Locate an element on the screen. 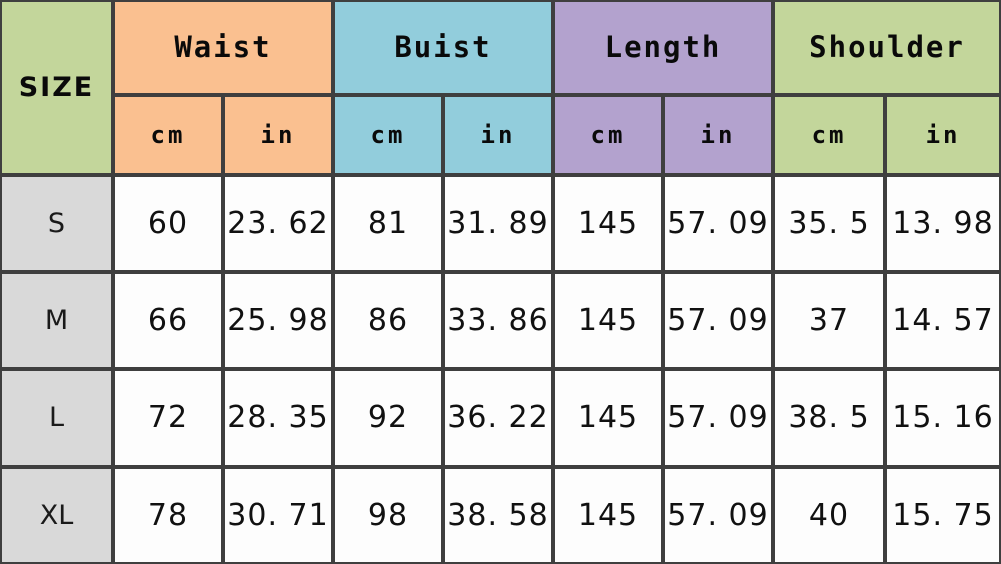  cell-waist-cm: 66 is located at coordinates (168, 320).